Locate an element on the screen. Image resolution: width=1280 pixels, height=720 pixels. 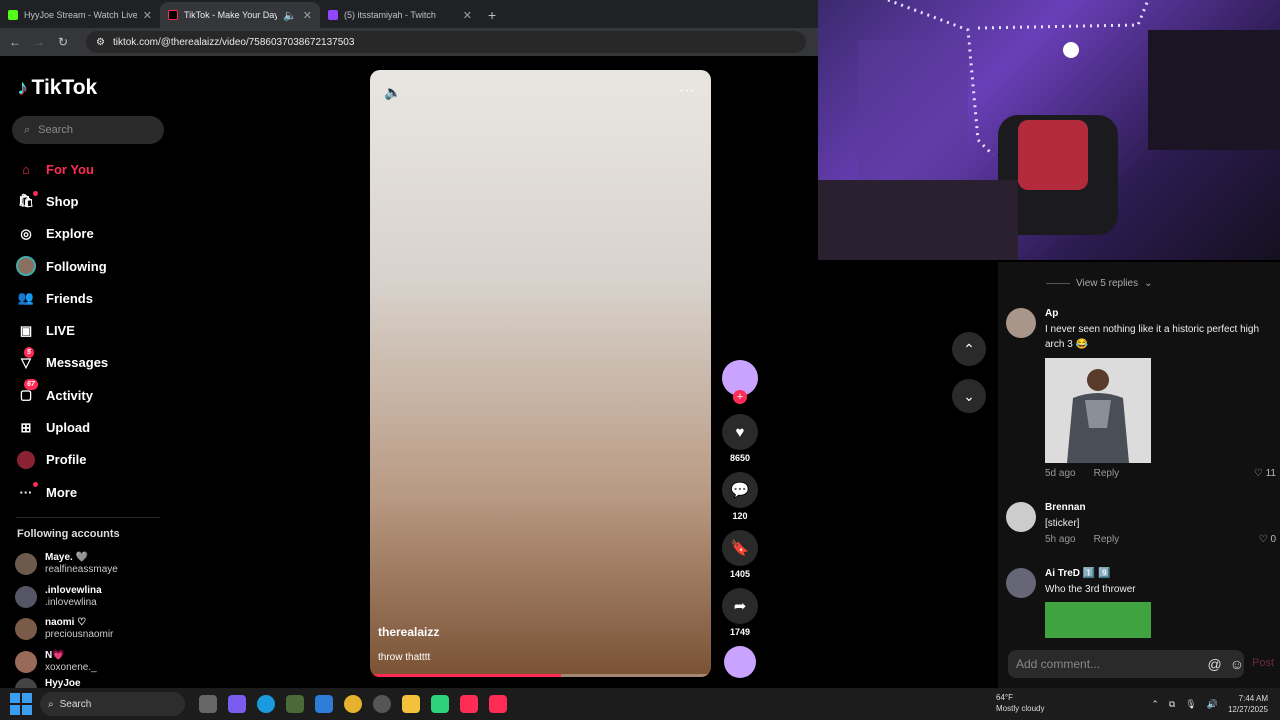
like-button: ♥ is located at coordinates (740, 432).